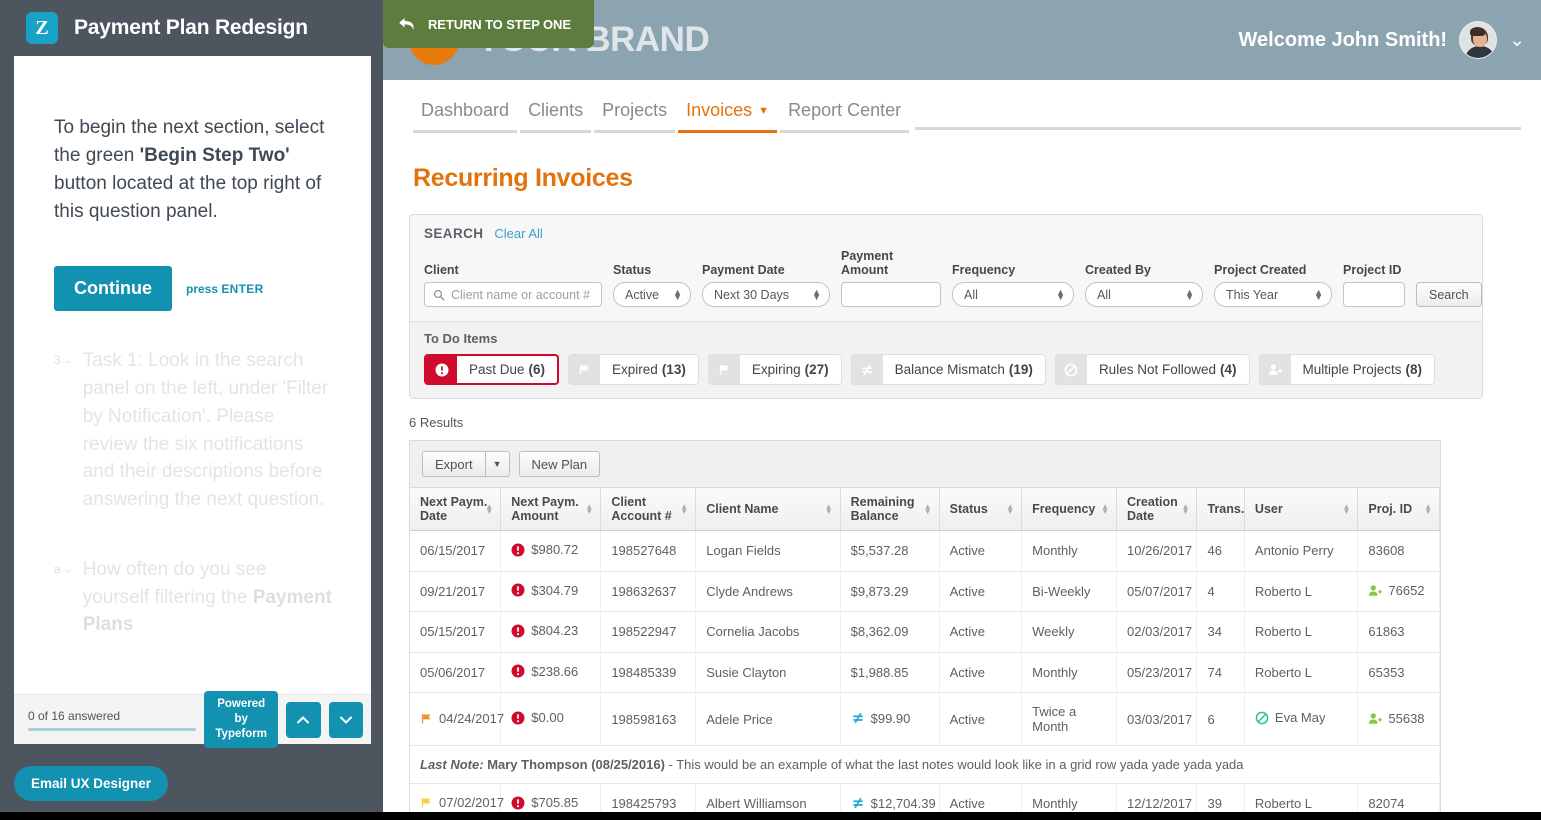 The height and width of the screenshot is (820, 1541). Describe the element at coordinates (984, 270) in the screenshot. I see `filter-frequency-label: Frequency` at that location.